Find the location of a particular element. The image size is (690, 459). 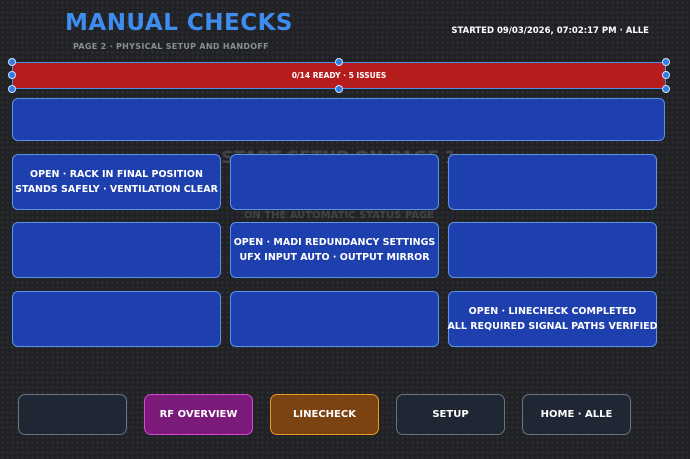

nav-blank-button is located at coordinates (72, 414).